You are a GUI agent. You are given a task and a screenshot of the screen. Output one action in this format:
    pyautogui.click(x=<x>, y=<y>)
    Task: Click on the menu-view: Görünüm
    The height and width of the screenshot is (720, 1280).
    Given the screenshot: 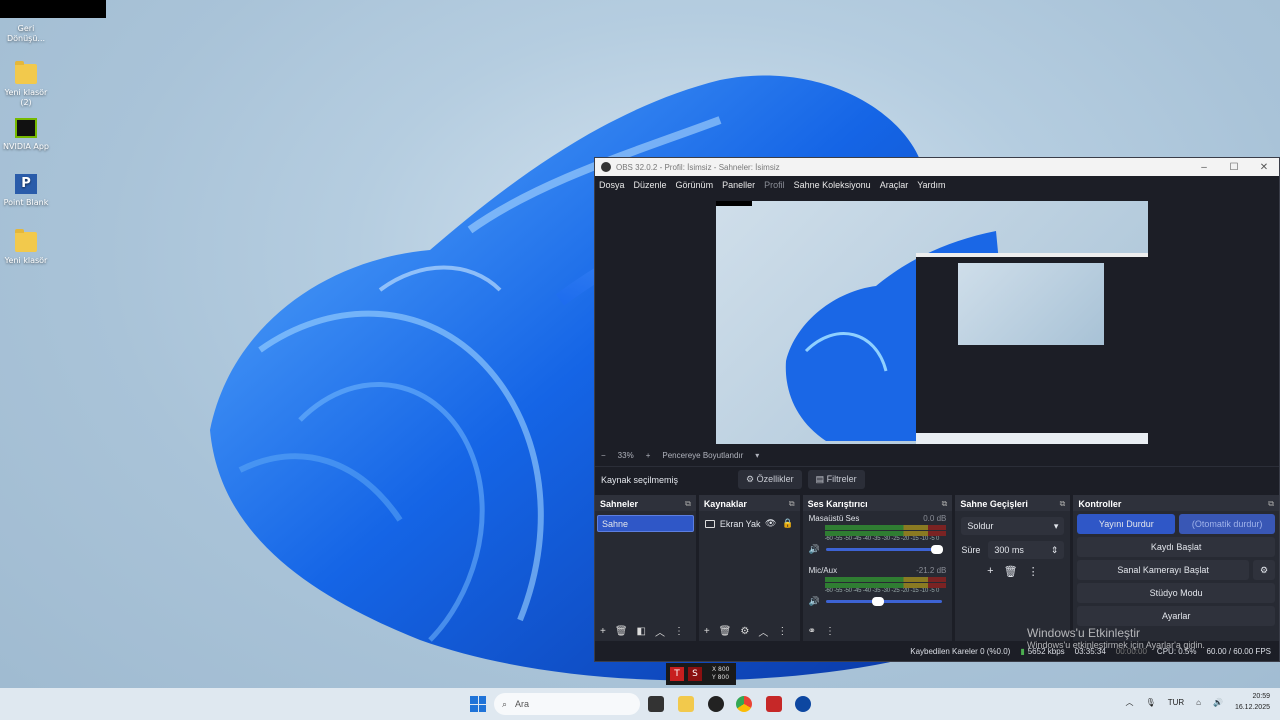 What is the action you would take?
    pyautogui.click(x=695, y=185)
    